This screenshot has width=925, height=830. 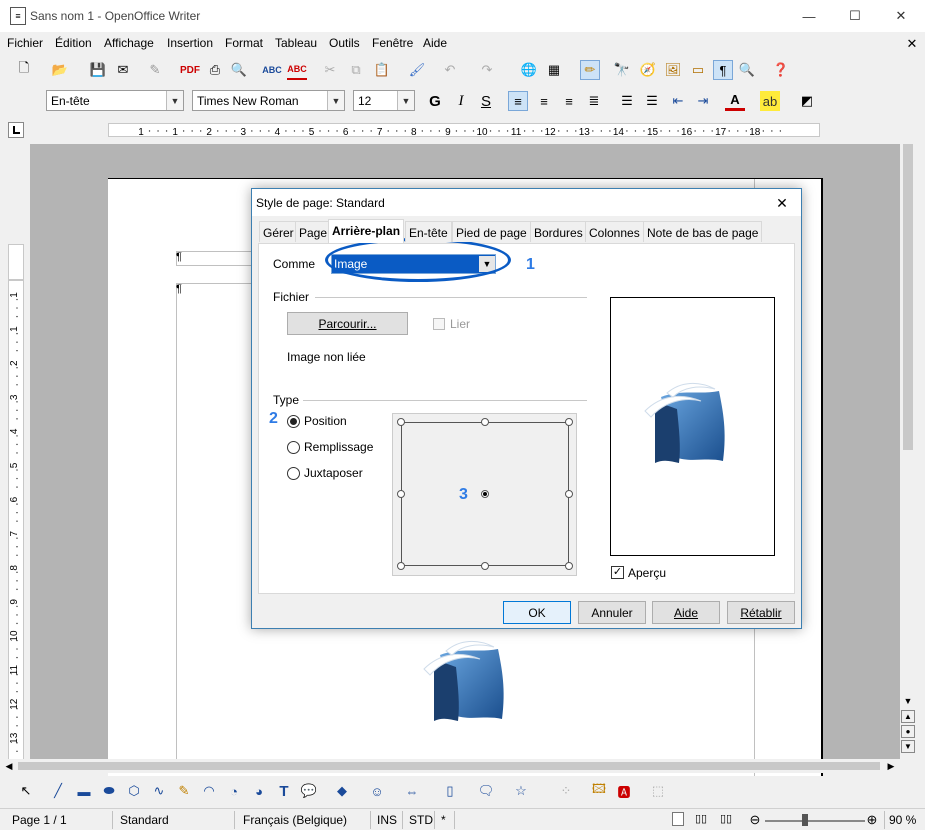 I want to click on redo-icon: ↷, so click(x=487, y=70).